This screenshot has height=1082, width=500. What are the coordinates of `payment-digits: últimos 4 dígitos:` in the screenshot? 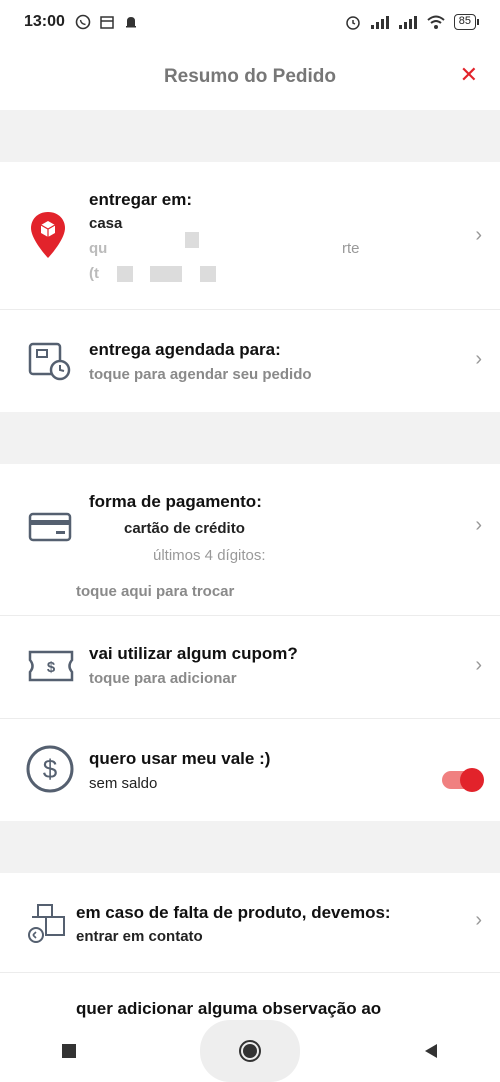 It's located at (209, 555).